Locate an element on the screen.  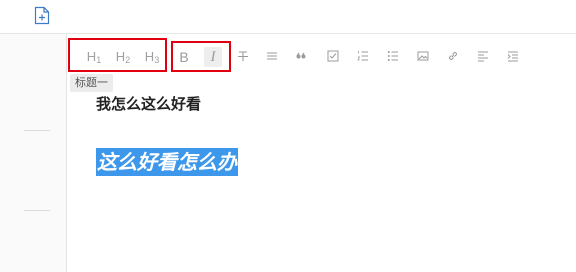
indent-icon is located at coordinates (513, 57).